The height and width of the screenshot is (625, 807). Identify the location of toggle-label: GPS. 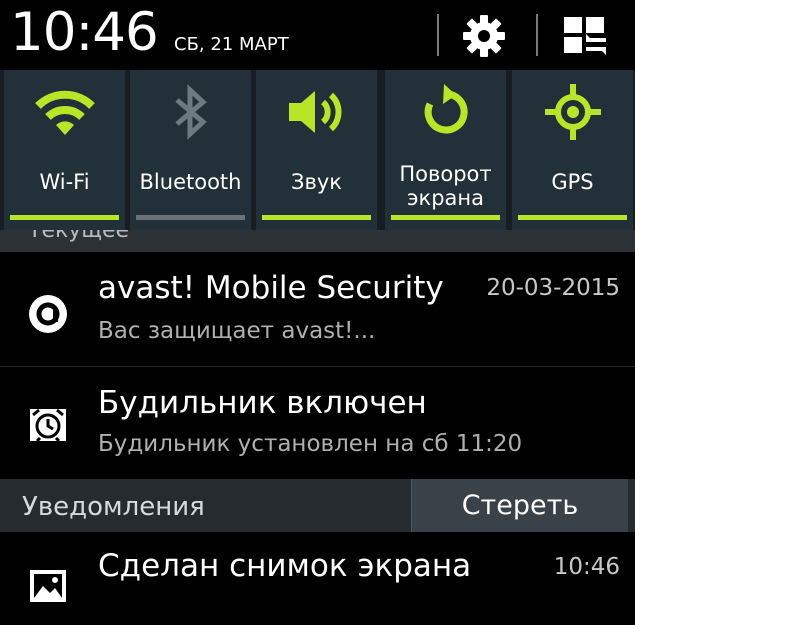
(572, 182).